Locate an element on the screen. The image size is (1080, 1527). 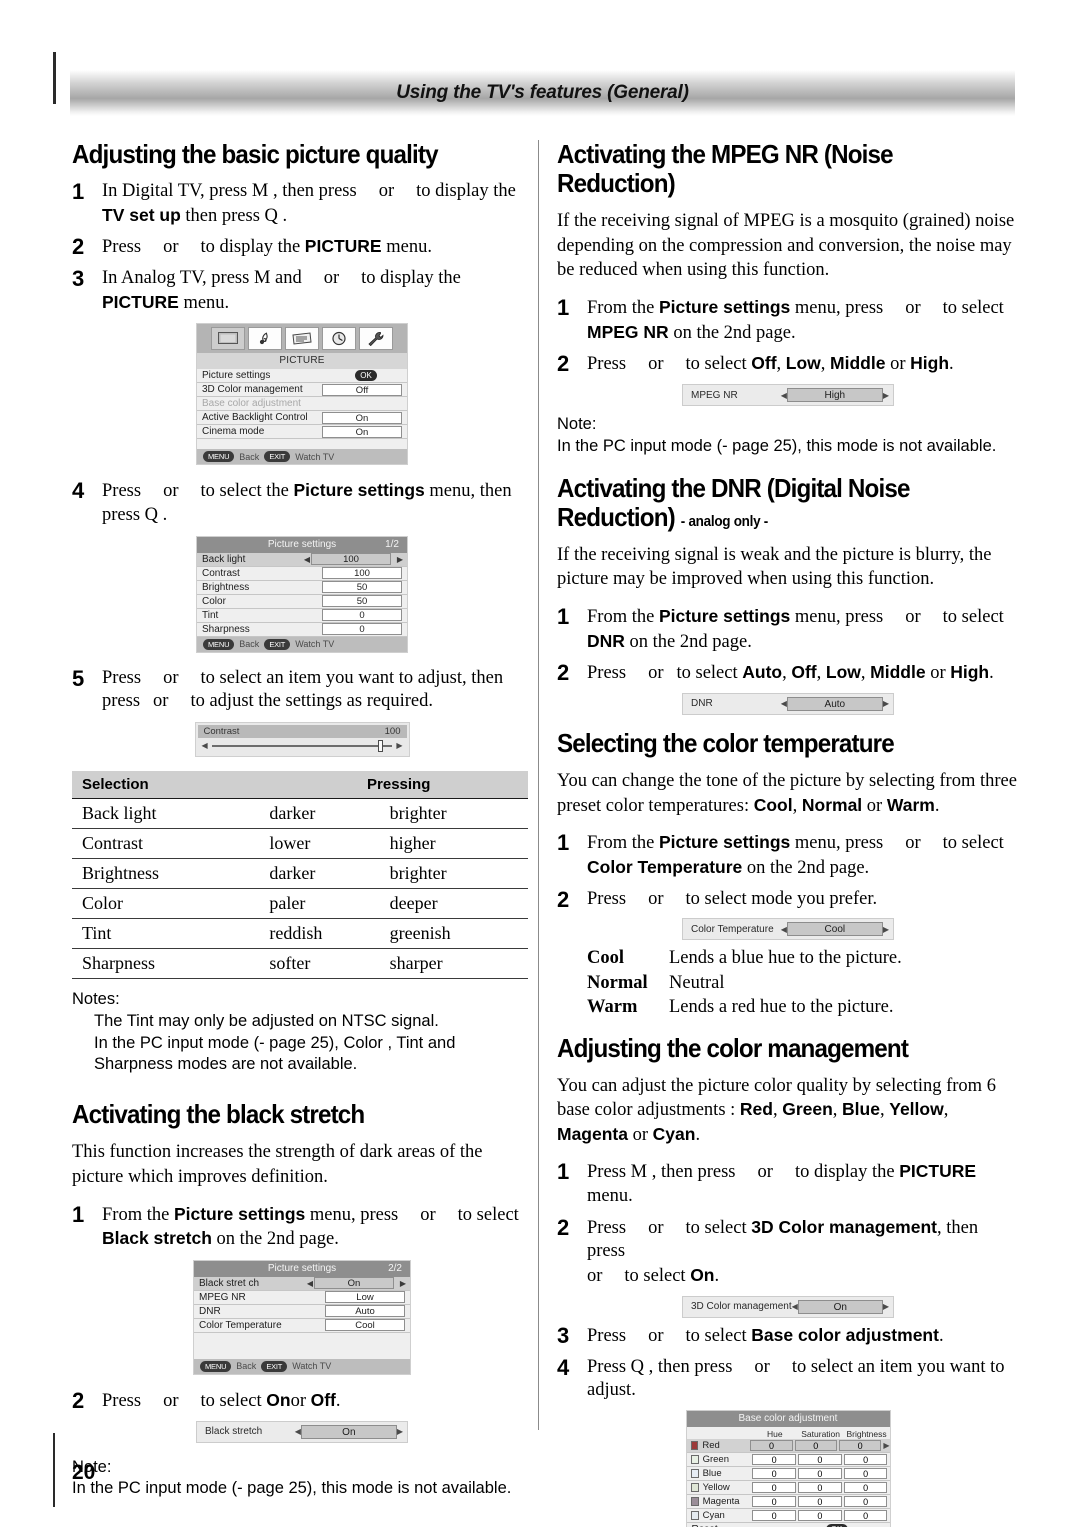
osd-row-brightness: Brightness 50 is located at coordinates (302, 587).